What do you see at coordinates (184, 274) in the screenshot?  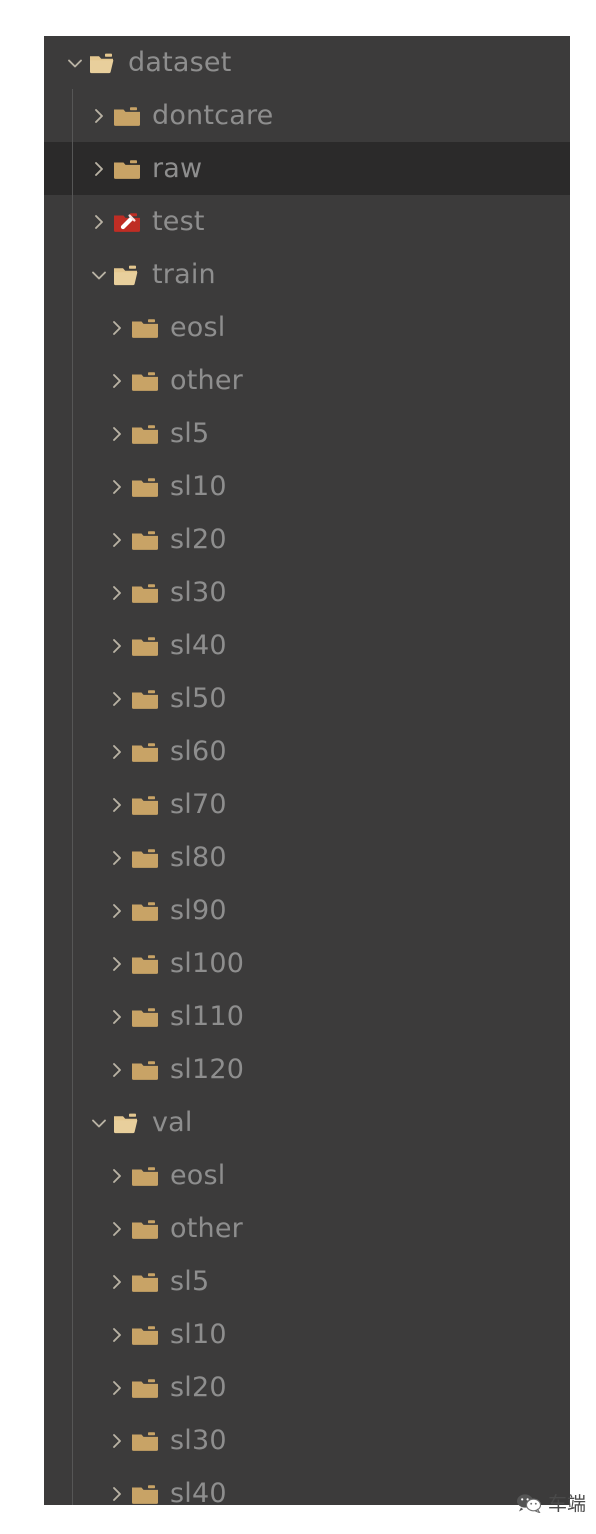 I see `tree-item-label: train` at bounding box center [184, 274].